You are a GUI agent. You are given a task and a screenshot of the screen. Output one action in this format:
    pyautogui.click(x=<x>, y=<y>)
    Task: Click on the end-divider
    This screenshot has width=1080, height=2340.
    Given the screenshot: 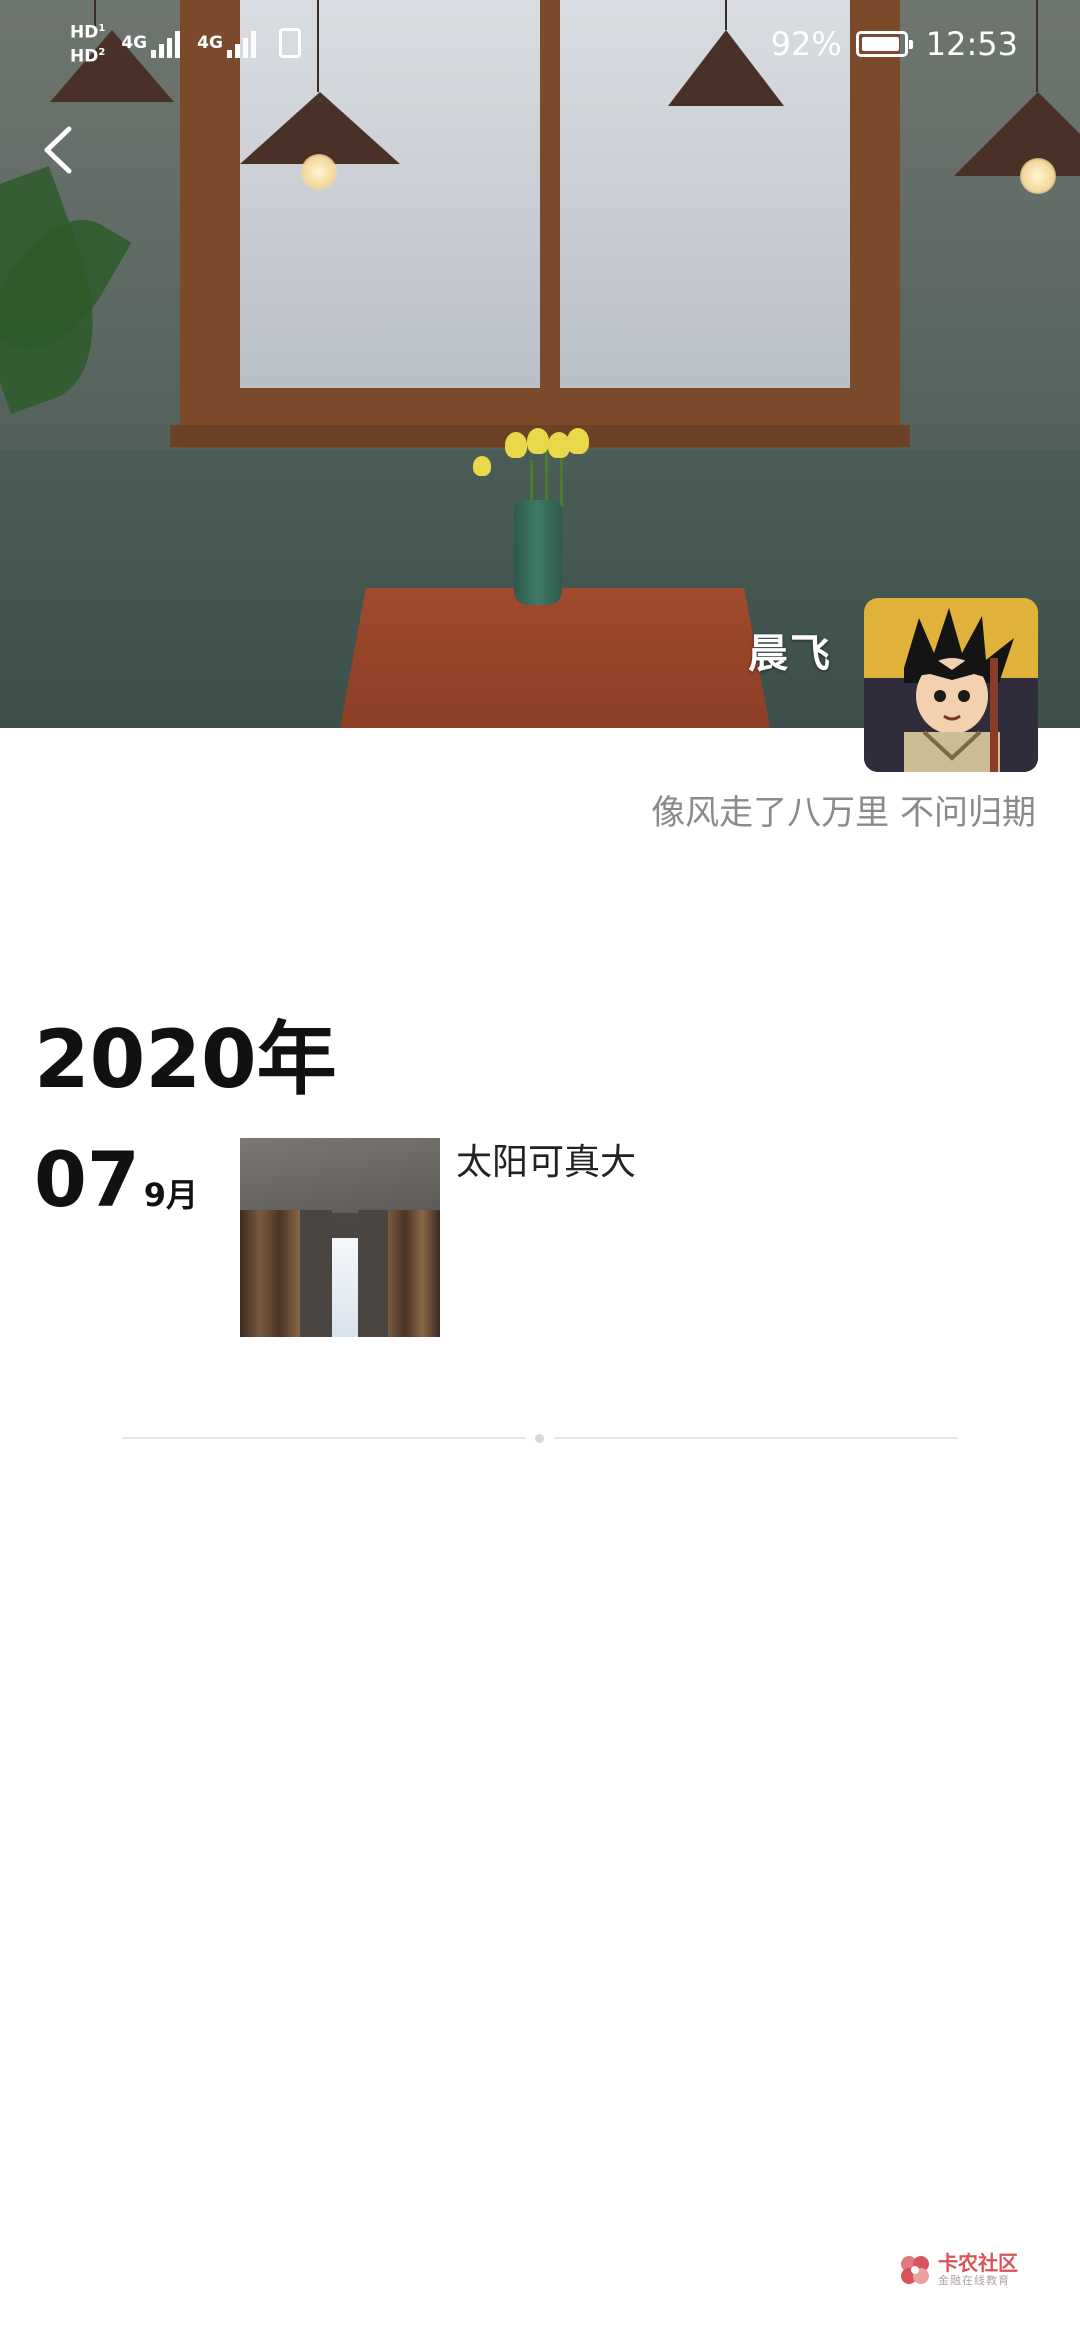 What is the action you would take?
    pyautogui.click(x=540, y=1438)
    